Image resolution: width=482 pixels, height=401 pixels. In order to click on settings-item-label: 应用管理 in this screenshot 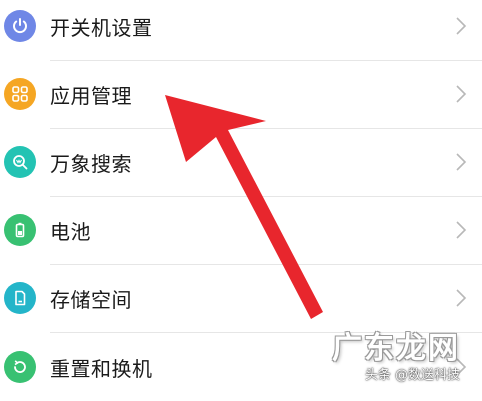, I will do `click(91, 95)`.